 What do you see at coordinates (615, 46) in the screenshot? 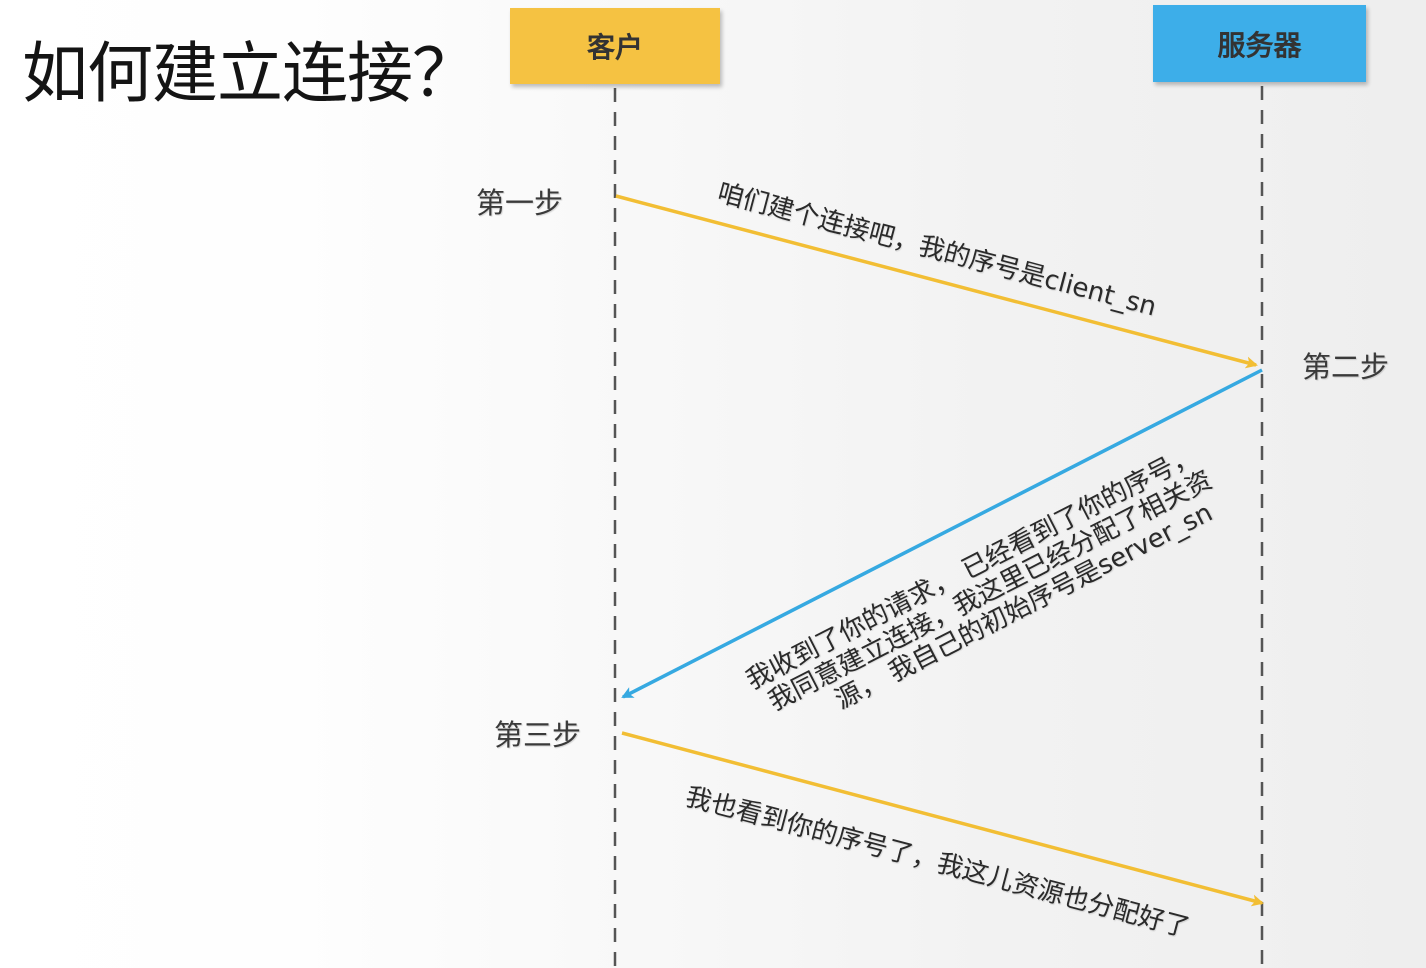
I see `client-actor-box: 客户` at bounding box center [615, 46].